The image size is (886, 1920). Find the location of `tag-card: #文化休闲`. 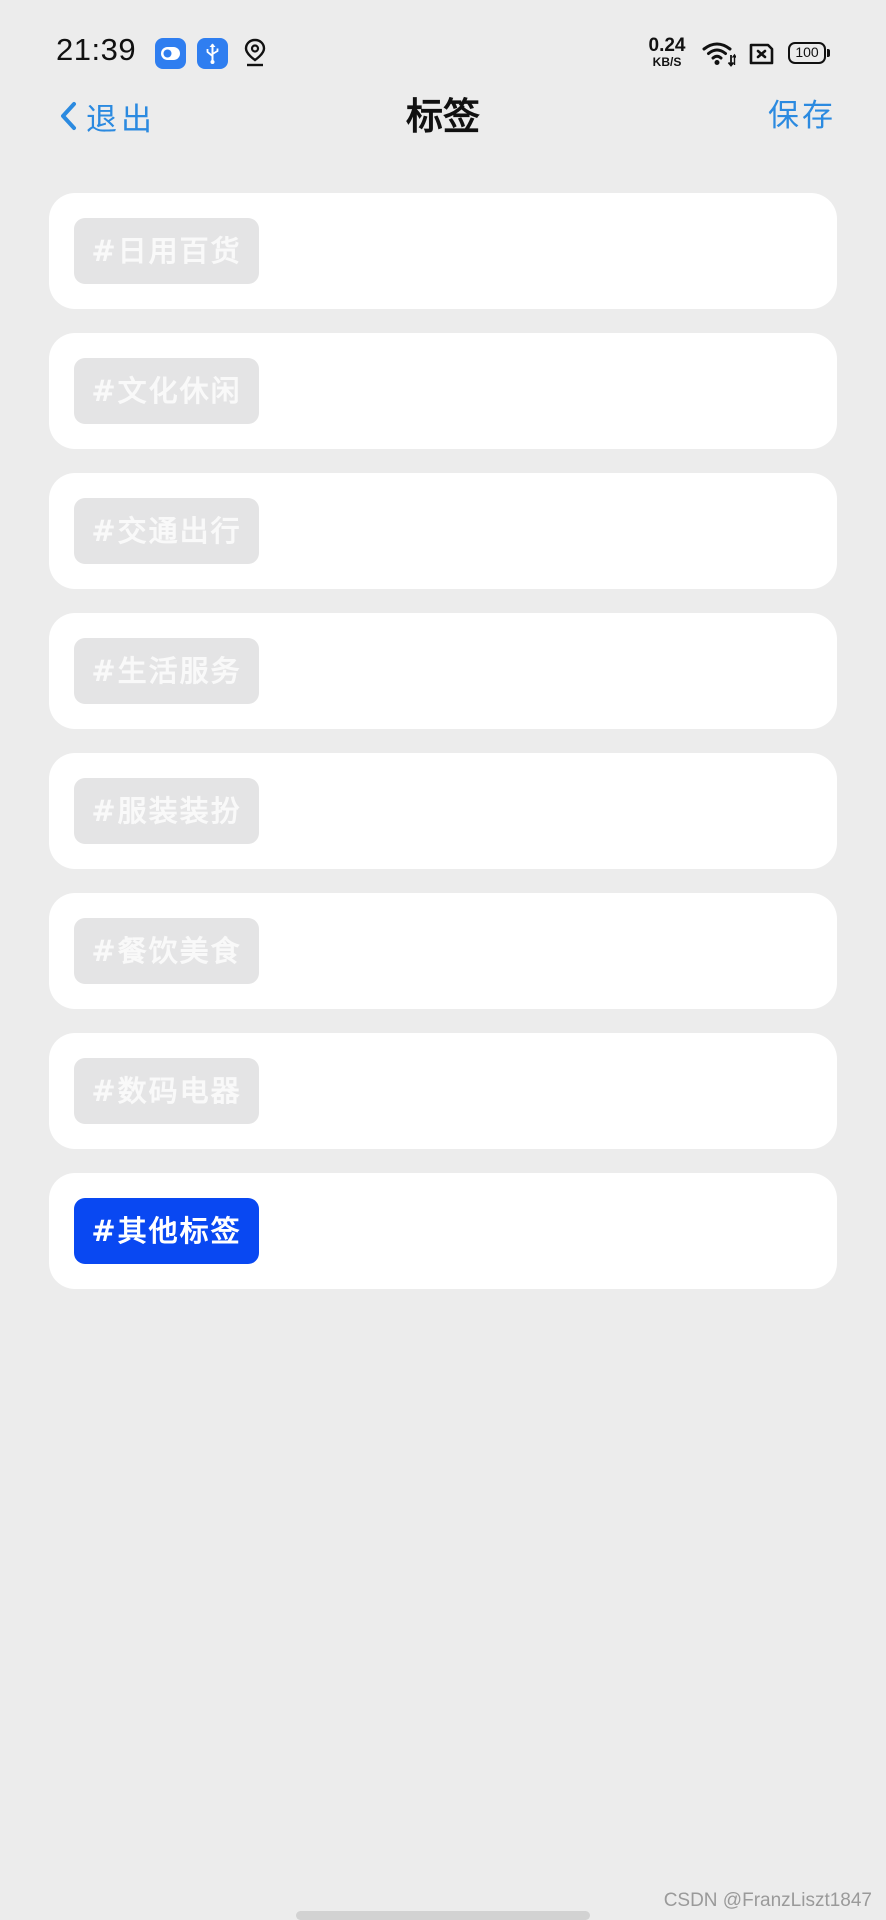

tag-card: #文化休闲 is located at coordinates (443, 391).